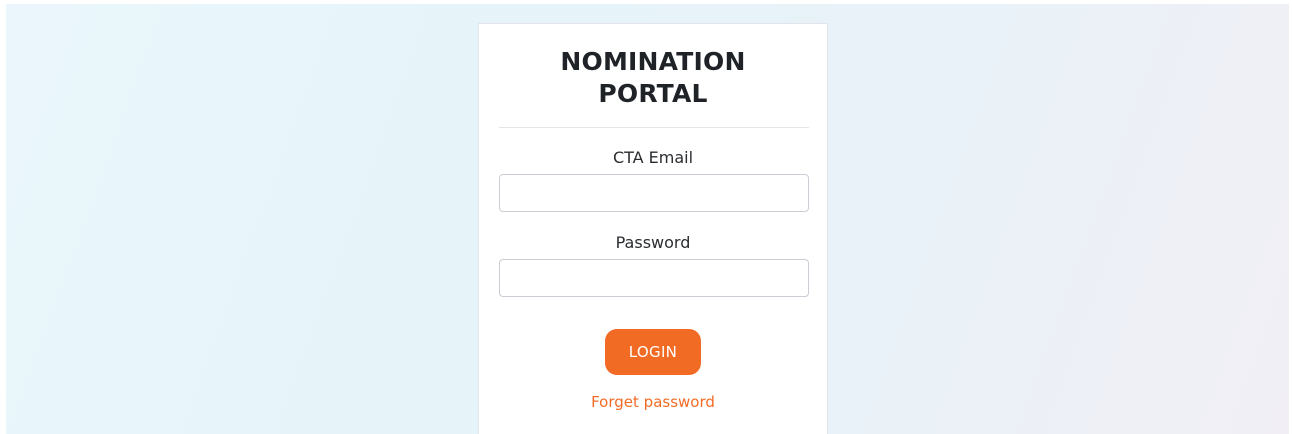 The image size is (1292, 434). I want to click on title-divider, so click(654, 127).